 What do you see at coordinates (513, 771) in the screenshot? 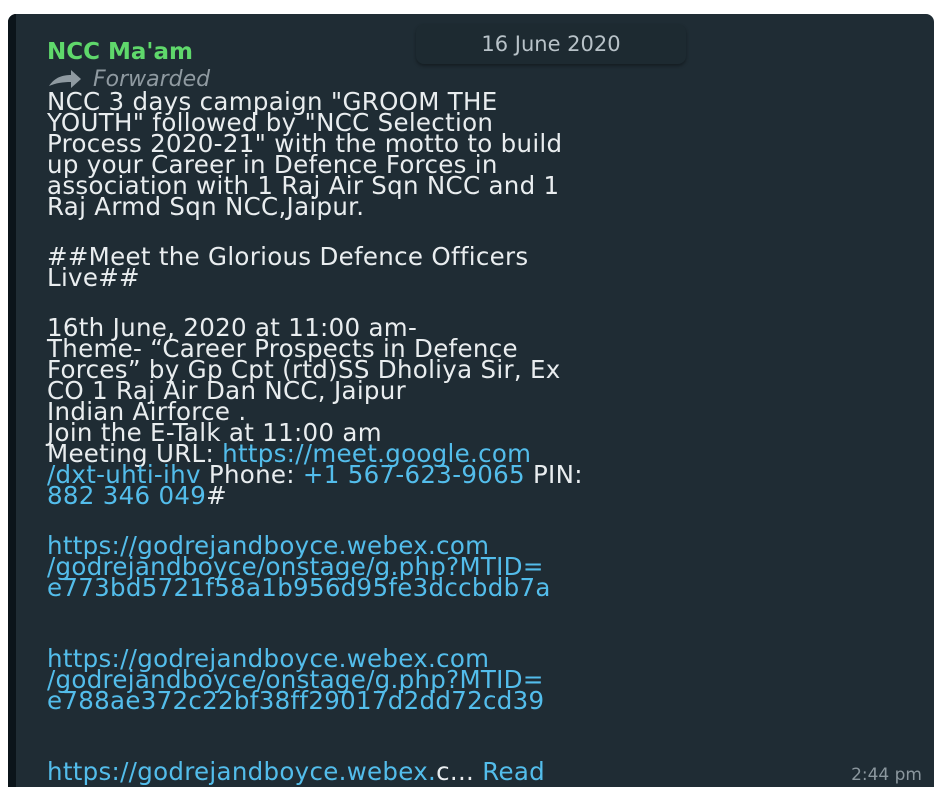
I see `read-more-link: Read` at bounding box center [513, 771].